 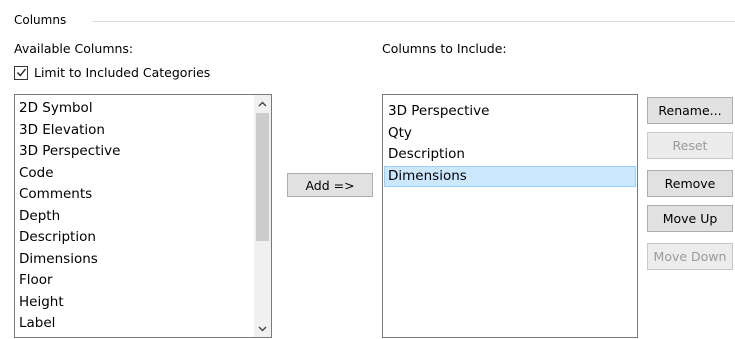 I want to click on move-down-button: Move Down, so click(x=690, y=256).